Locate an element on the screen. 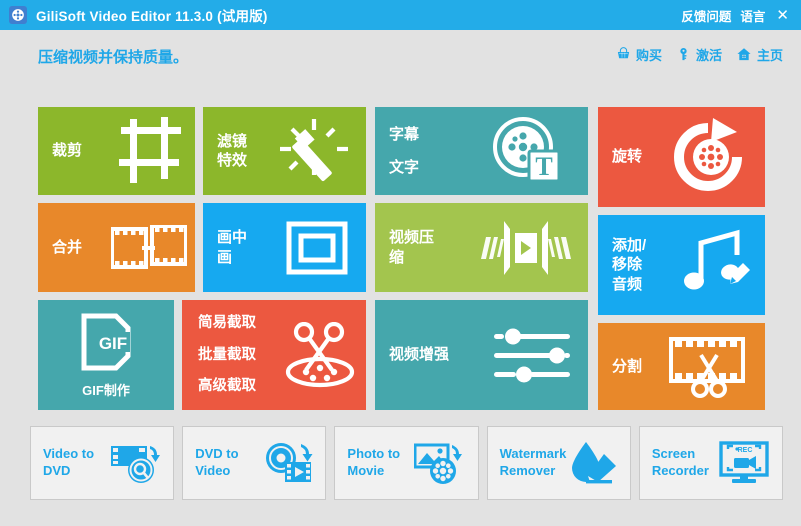 The height and width of the screenshot is (526, 801). tile-crop-label-0: 裁剪 is located at coordinates (67, 151).